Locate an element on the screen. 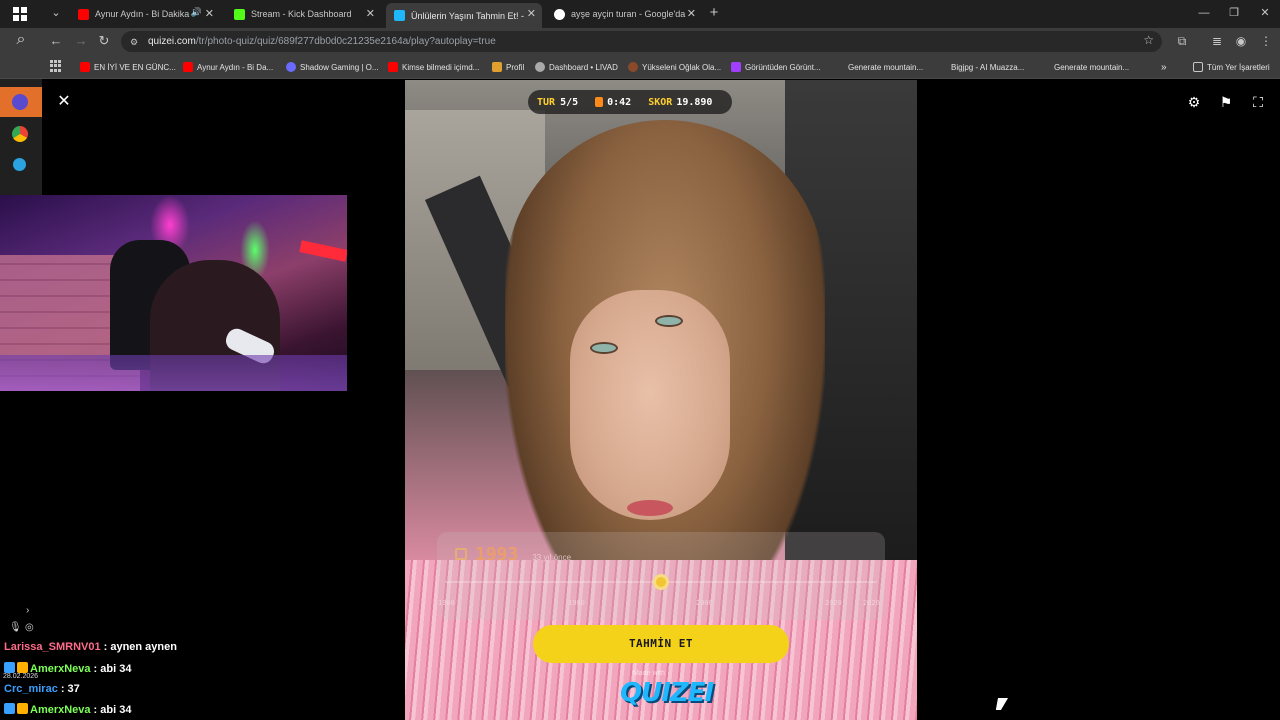 The width and height of the screenshot is (1280, 720). kick-icon is located at coordinates (239, 14).